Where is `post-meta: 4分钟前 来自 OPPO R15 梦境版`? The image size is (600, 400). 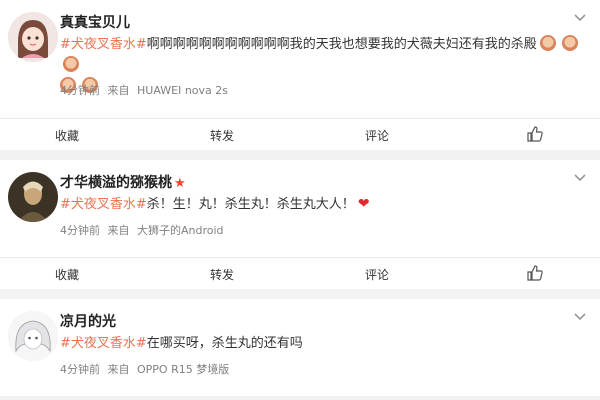 post-meta: 4分钟前 来自 OPPO R15 梦境版 is located at coordinates (144, 369).